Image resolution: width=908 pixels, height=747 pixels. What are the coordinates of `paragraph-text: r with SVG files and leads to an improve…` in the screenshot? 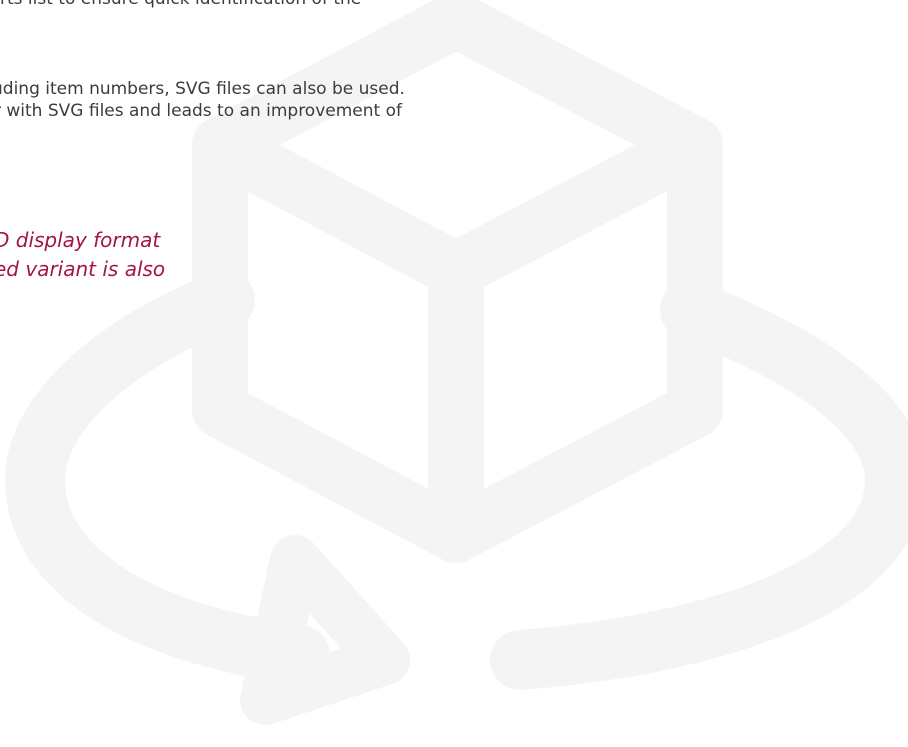 It's located at (201, 111).